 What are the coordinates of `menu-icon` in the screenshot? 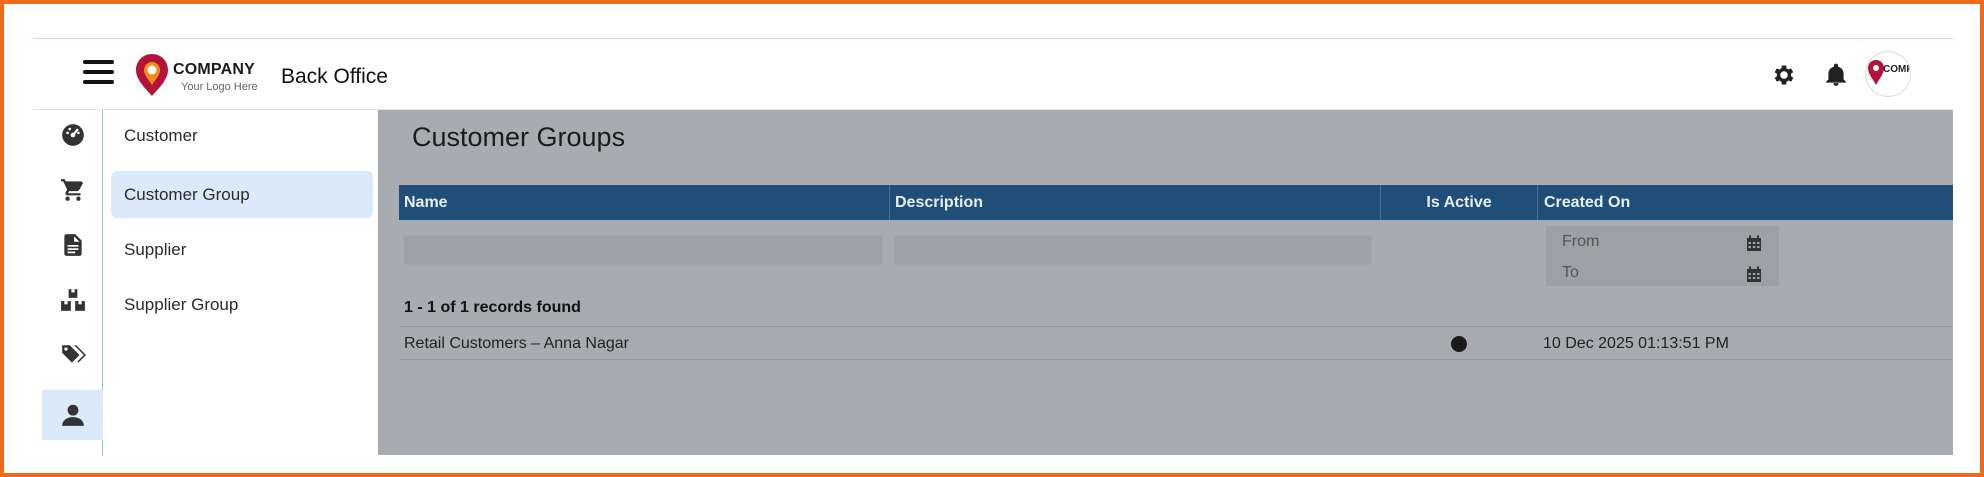 It's located at (98, 75).